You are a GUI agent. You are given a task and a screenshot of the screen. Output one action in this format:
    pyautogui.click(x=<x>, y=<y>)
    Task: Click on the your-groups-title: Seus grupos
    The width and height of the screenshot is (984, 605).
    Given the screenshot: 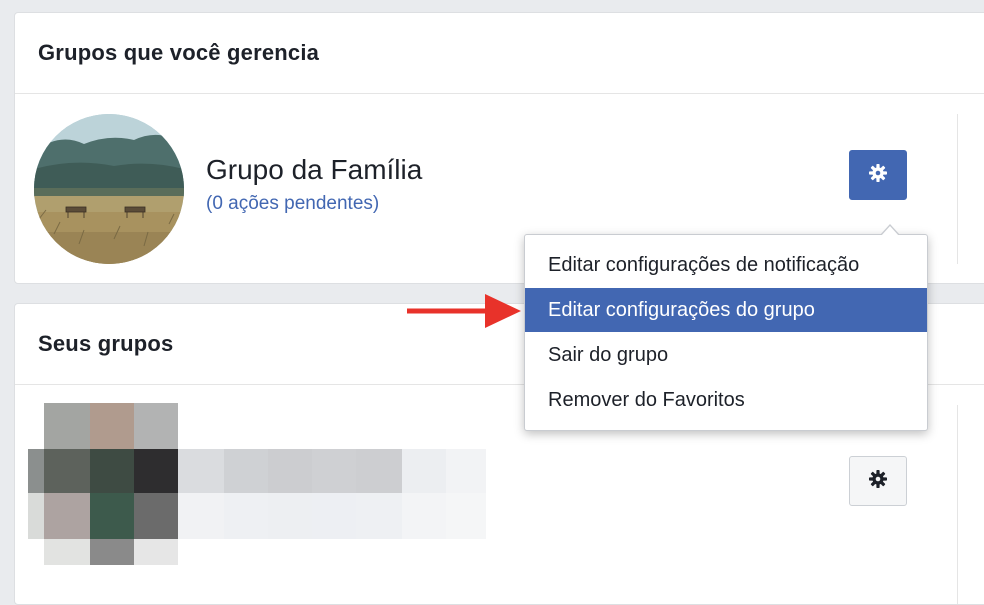 What is the action you would take?
    pyautogui.click(x=106, y=343)
    